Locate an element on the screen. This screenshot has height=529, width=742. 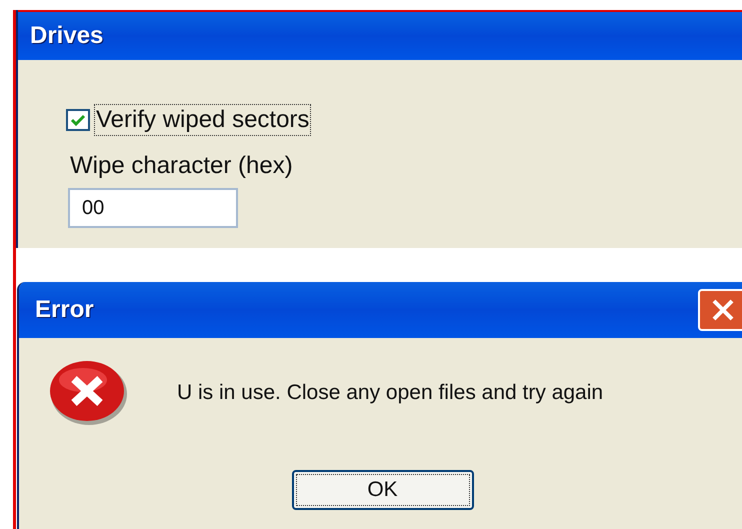
checkbox-label: Verify wiped sectors is located at coordinates (203, 120).